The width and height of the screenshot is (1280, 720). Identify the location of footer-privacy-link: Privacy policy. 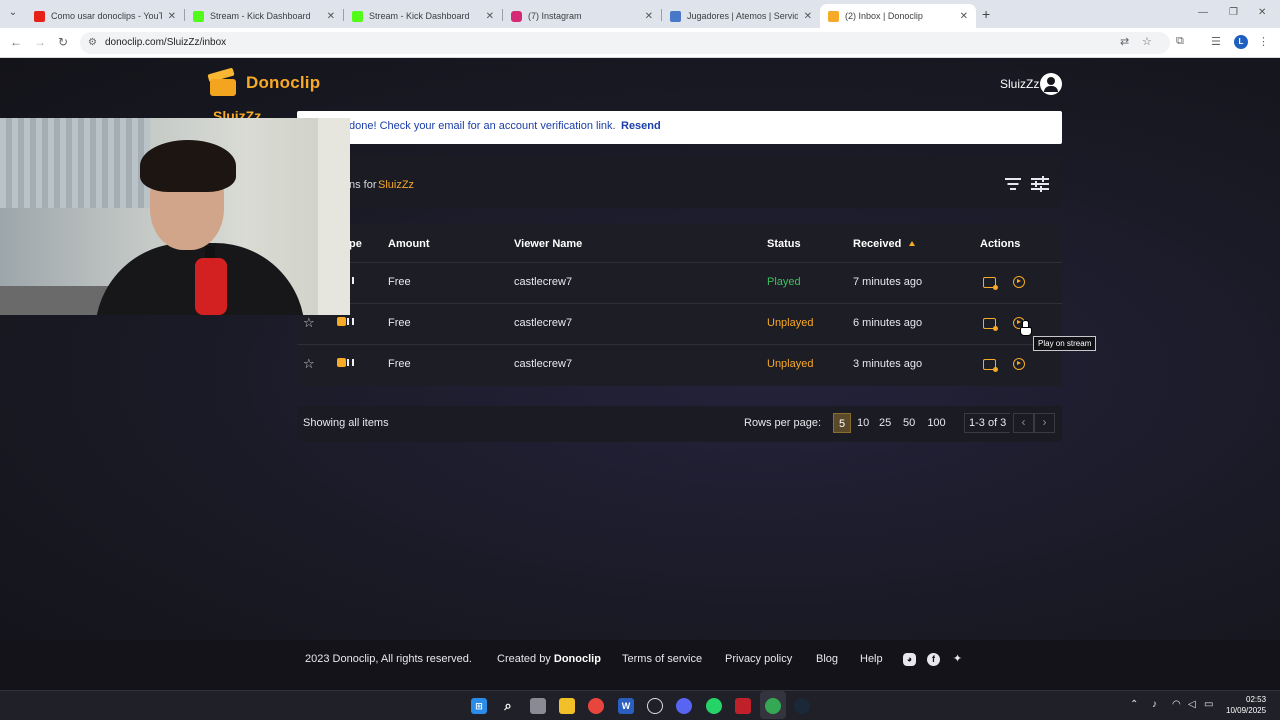
(758, 659).